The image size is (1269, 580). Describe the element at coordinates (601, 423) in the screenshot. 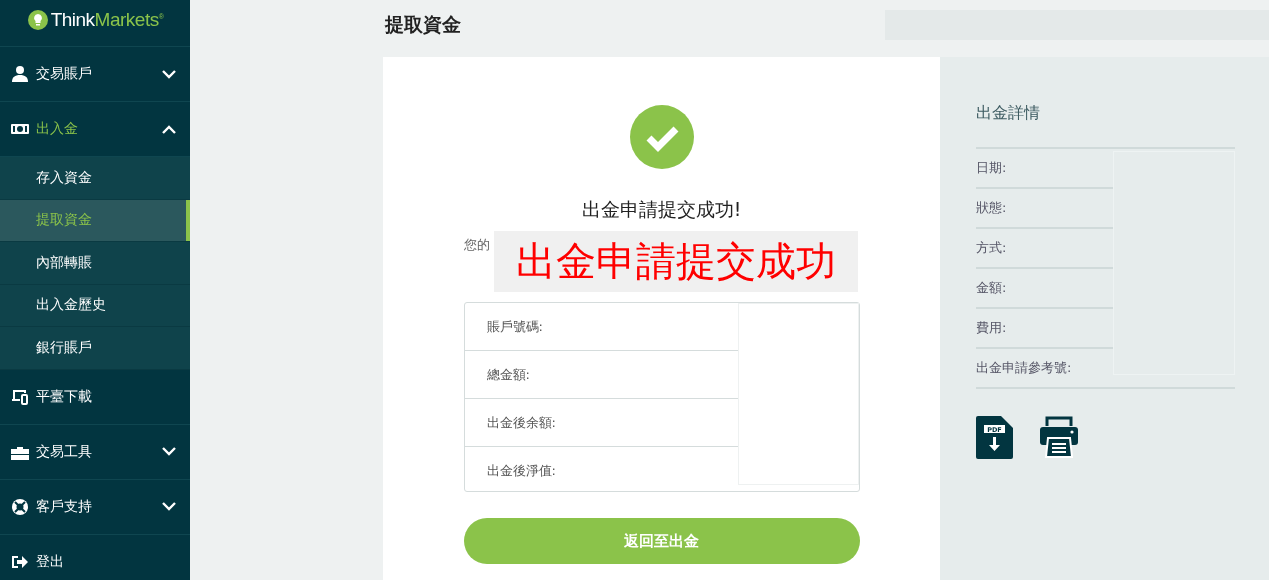

I see `summary-label: 出金後余額:` at that location.